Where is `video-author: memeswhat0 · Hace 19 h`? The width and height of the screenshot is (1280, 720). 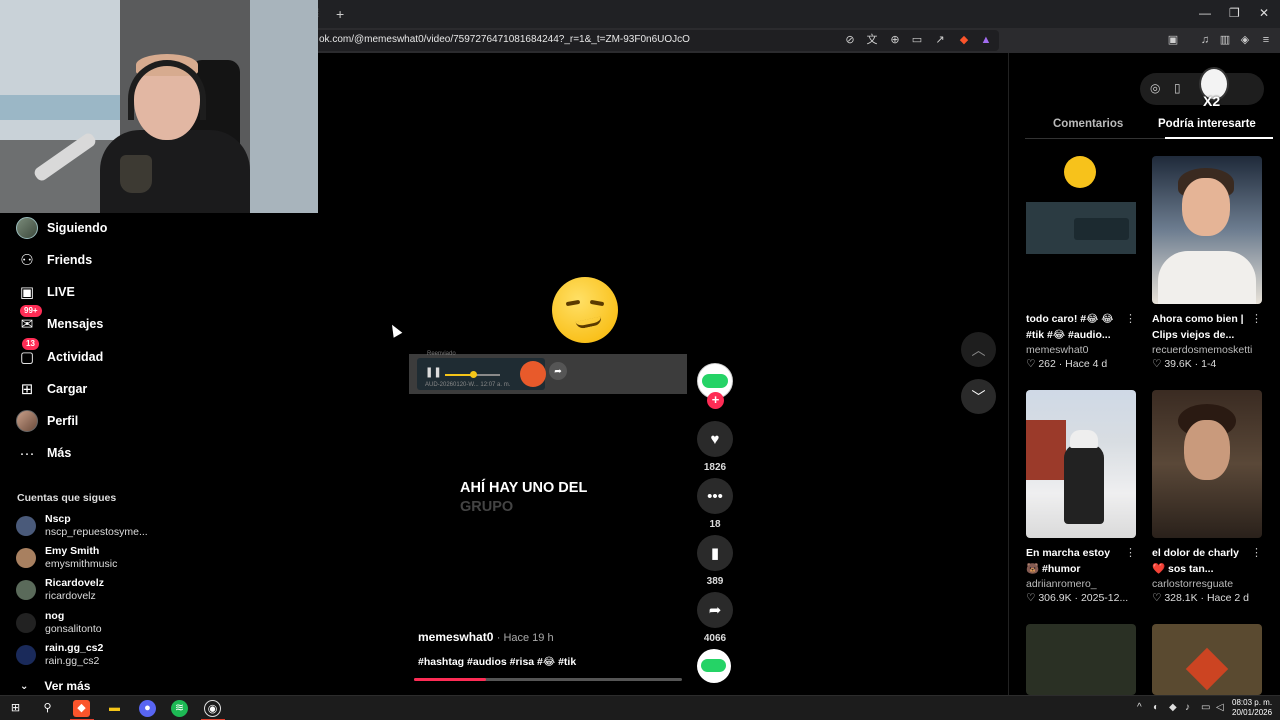 video-author: memeswhat0 · Hace 19 h is located at coordinates (486, 637).